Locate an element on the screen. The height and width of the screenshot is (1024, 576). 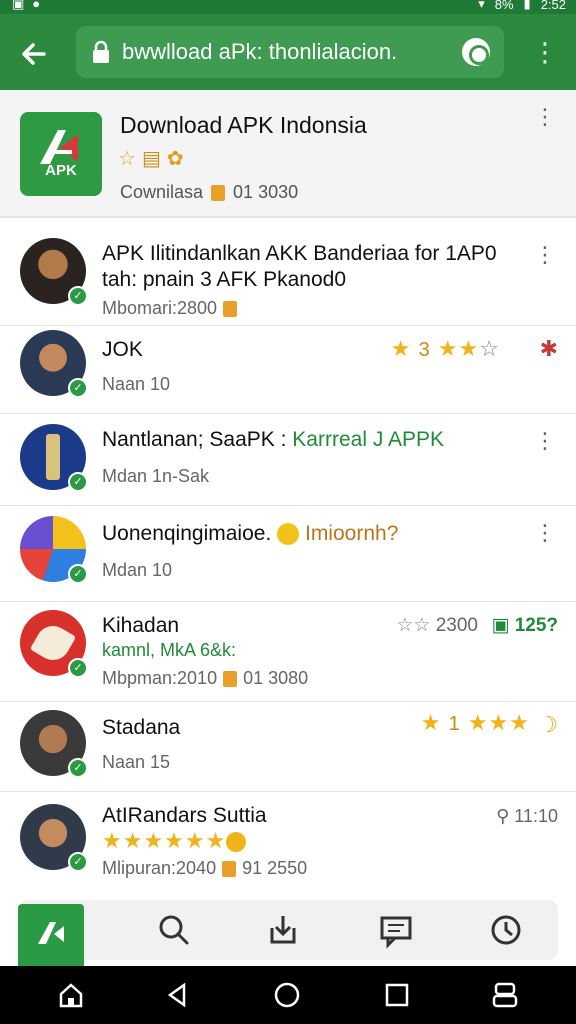
emoji-icon is located at coordinates (288, 534).